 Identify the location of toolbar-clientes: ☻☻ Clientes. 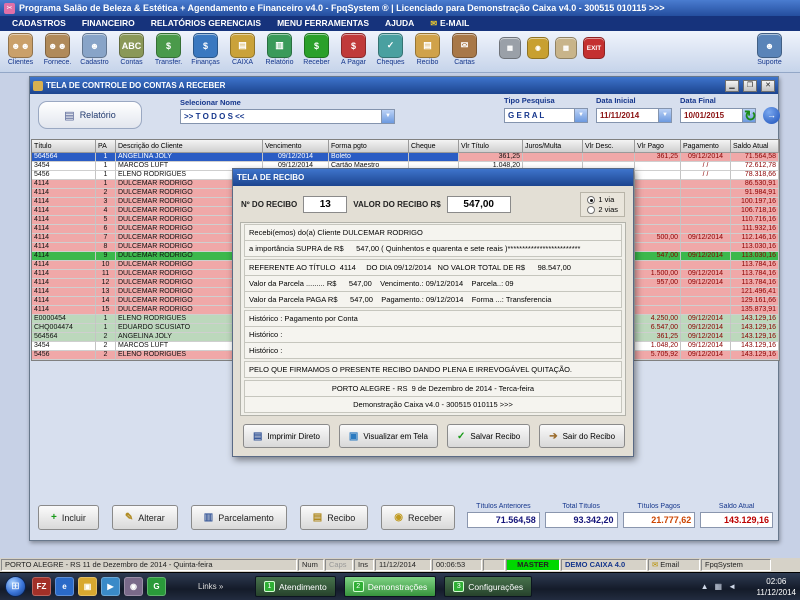
(20, 49).